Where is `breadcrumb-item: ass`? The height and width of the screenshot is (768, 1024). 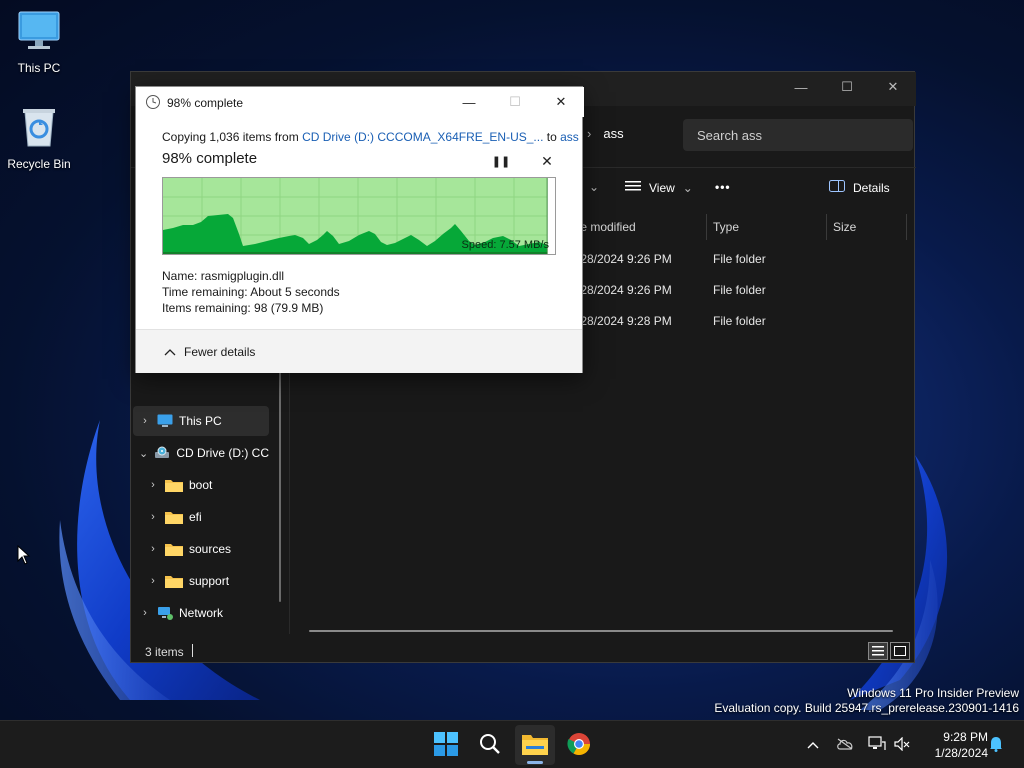
breadcrumb-item: ass is located at coordinates (613, 133).